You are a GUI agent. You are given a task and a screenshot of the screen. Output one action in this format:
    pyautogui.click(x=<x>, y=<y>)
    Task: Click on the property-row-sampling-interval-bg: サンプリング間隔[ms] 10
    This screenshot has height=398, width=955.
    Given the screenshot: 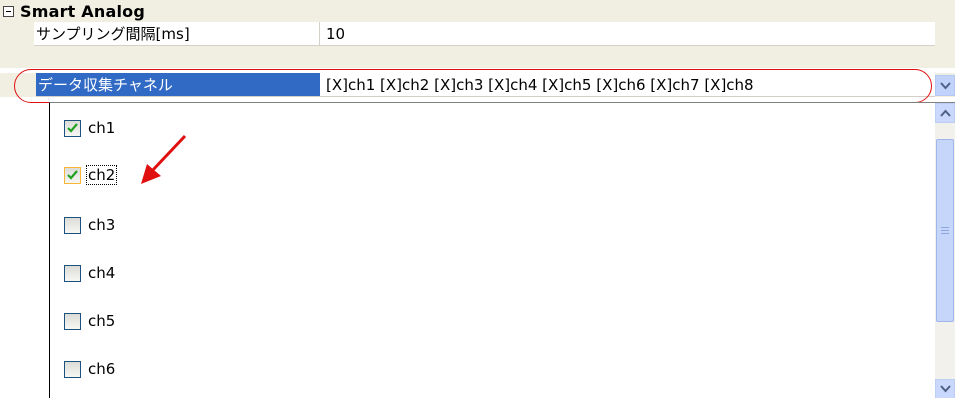 What is the action you would take?
    pyautogui.click(x=477, y=34)
    